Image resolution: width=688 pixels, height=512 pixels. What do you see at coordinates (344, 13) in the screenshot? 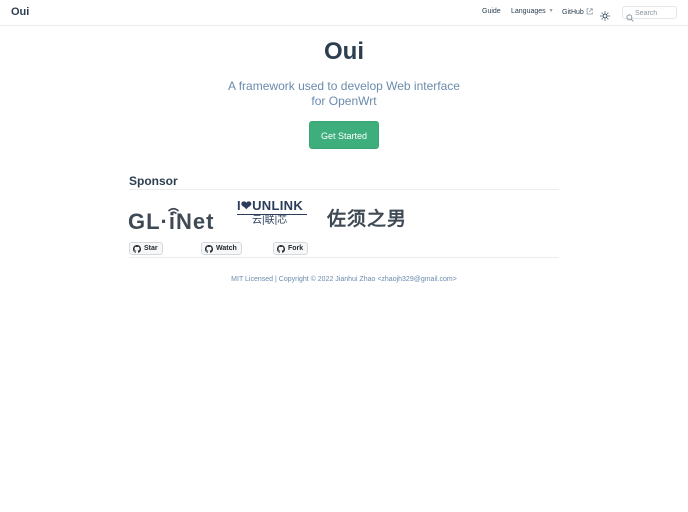
I see `navbar: Oui Guide Languages ▼ GitHub` at bounding box center [344, 13].